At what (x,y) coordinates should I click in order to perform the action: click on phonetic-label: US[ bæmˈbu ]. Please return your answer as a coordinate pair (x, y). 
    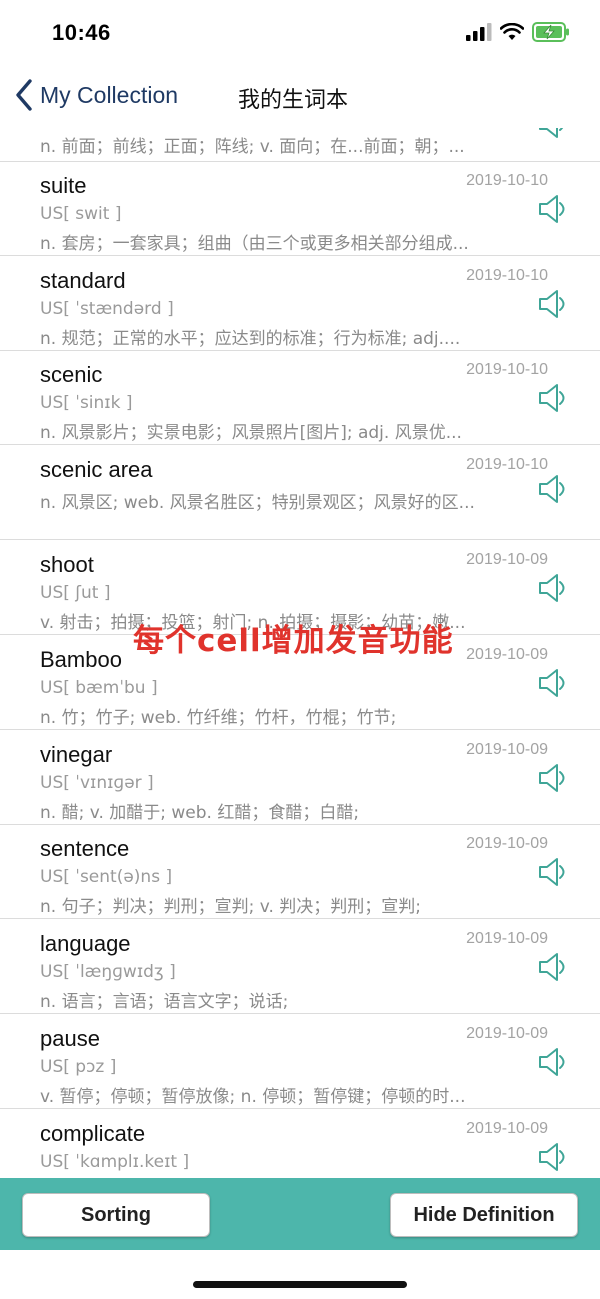
    Looking at the image, I should click on (99, 688).